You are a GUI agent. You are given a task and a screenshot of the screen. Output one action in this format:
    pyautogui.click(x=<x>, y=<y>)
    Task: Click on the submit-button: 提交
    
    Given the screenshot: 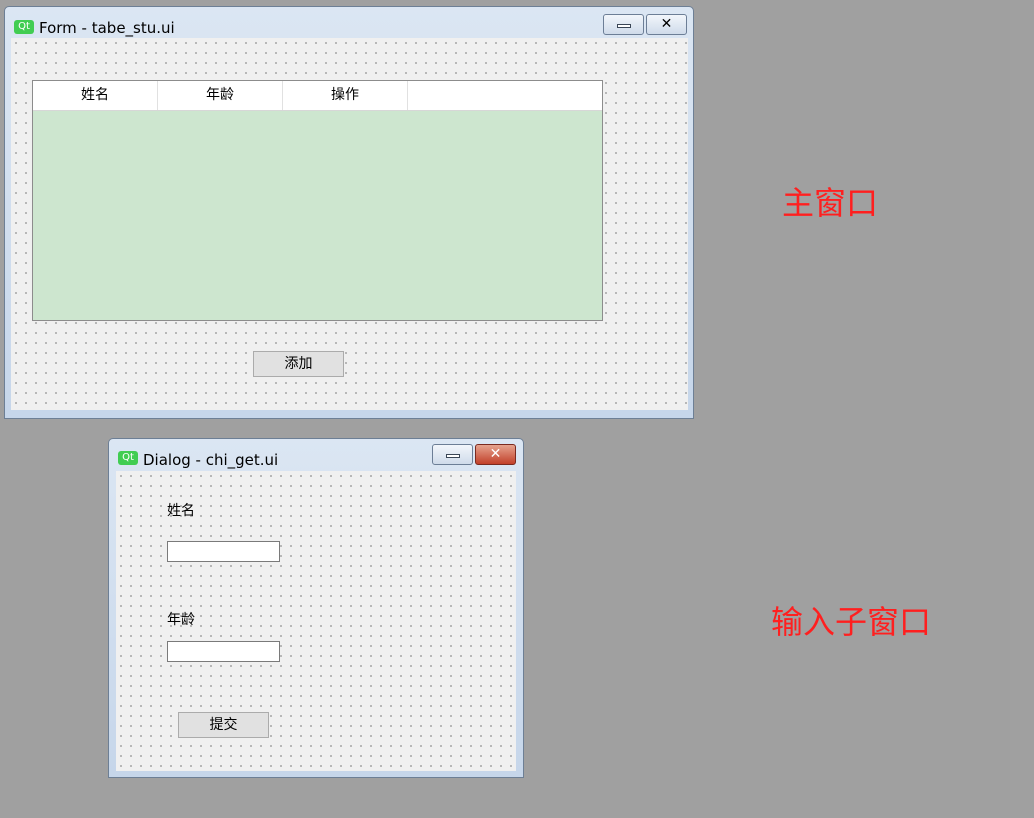 What is the action you would take?
    pyautogui.click(x=223, y=725)
    